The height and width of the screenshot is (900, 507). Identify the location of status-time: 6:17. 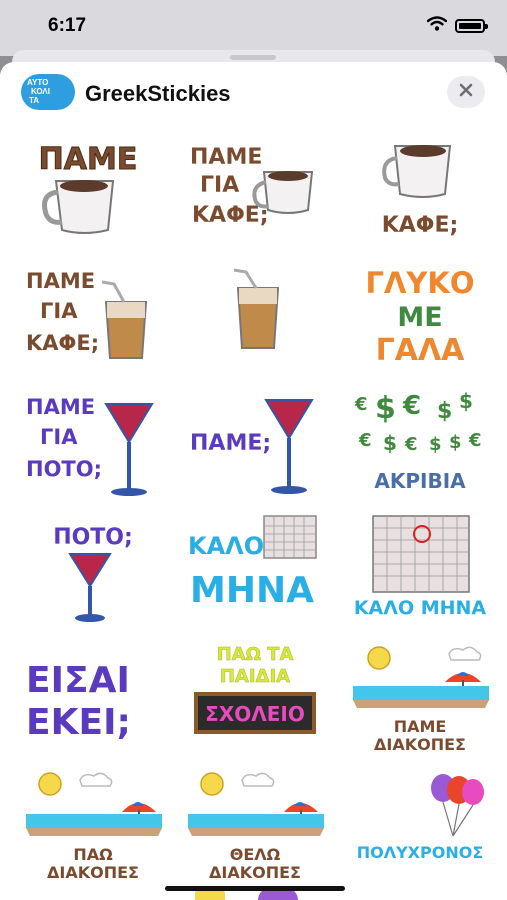
(67, 25).